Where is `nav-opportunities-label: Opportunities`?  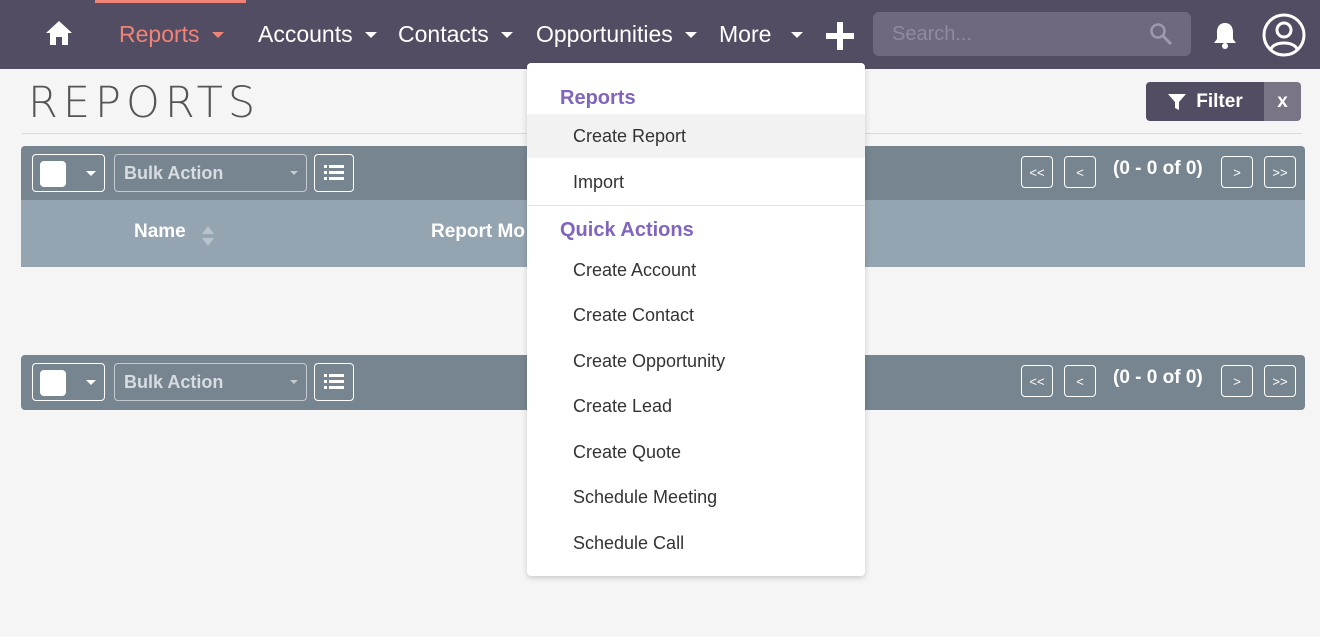 nav-opportunities-label: Opportunities is located at coordinates (604, 34).